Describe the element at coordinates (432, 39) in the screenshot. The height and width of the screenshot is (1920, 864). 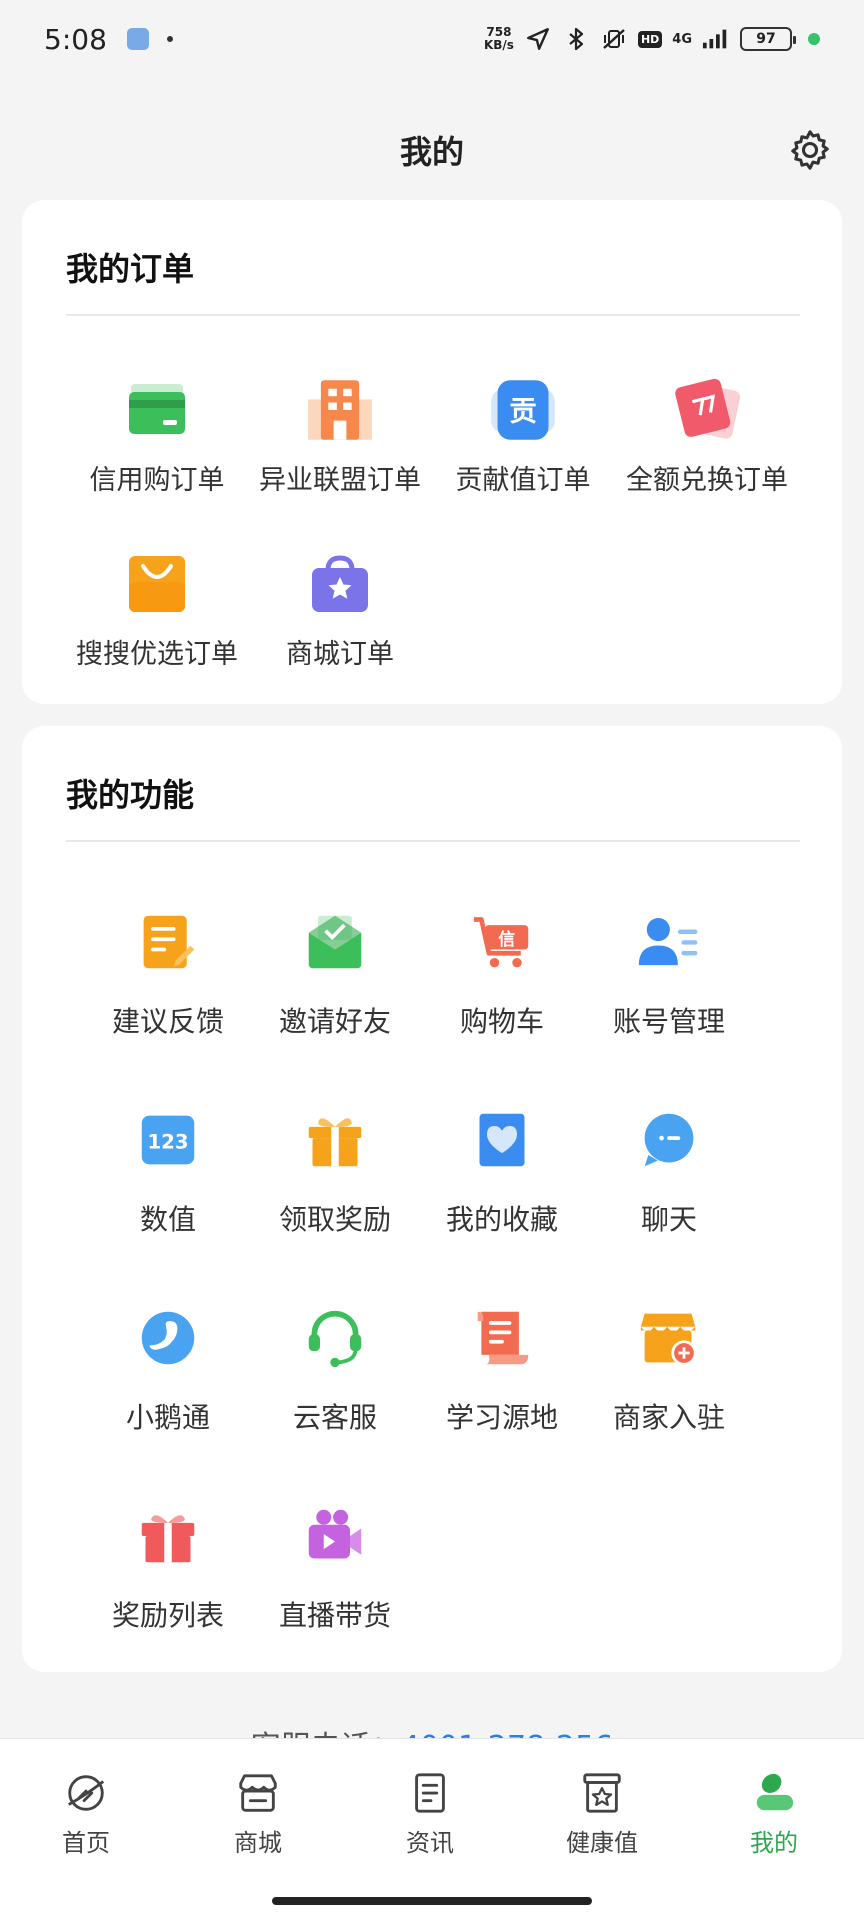
I see `status-bar: 5:08 758 KB/s HD 4G 97` at that location.